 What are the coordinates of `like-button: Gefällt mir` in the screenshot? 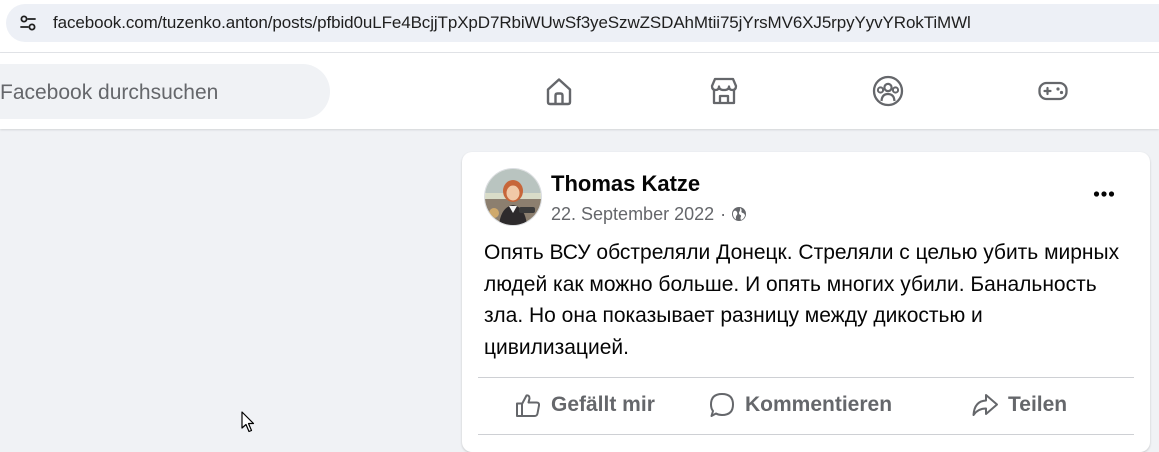 It's located at (584, 405).